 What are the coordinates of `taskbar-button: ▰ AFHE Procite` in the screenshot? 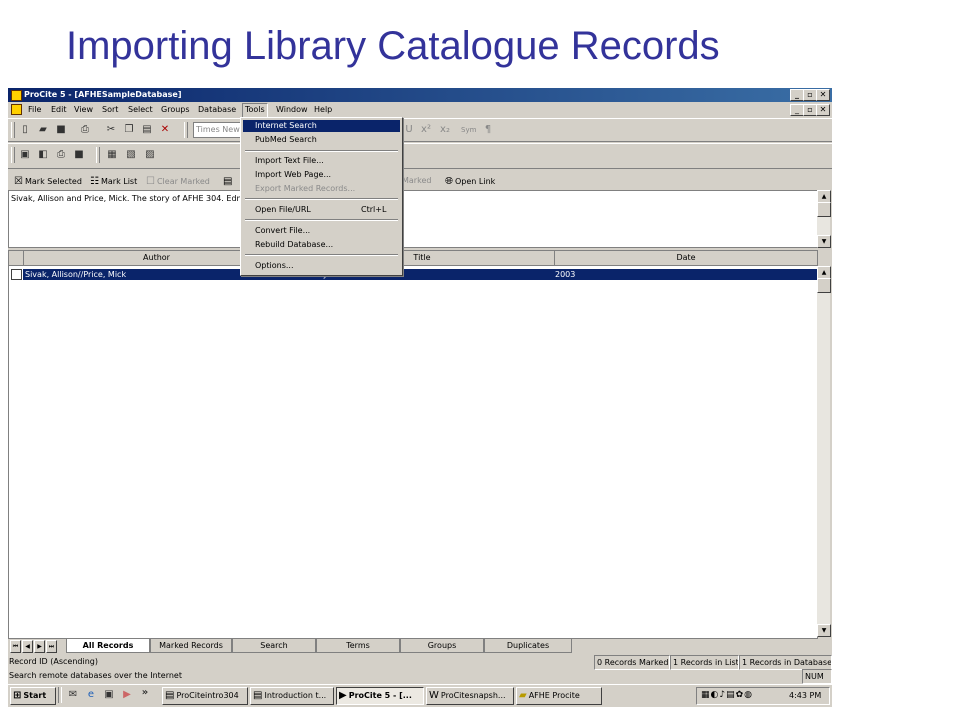 It's located at (559, 696).